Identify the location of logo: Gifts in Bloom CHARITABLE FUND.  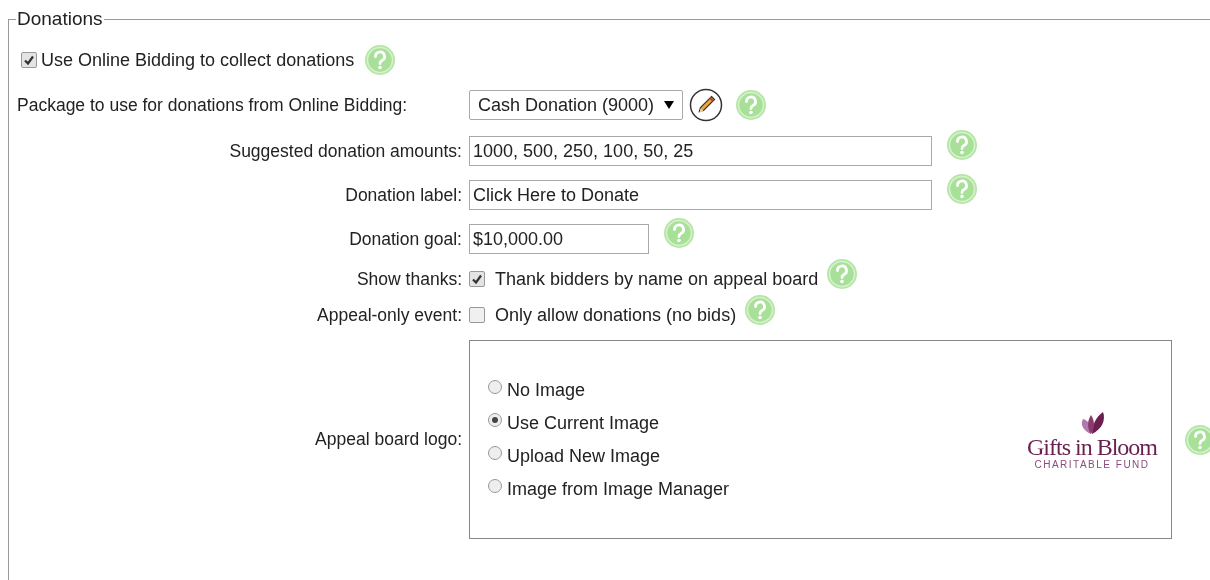
(1092, 439).